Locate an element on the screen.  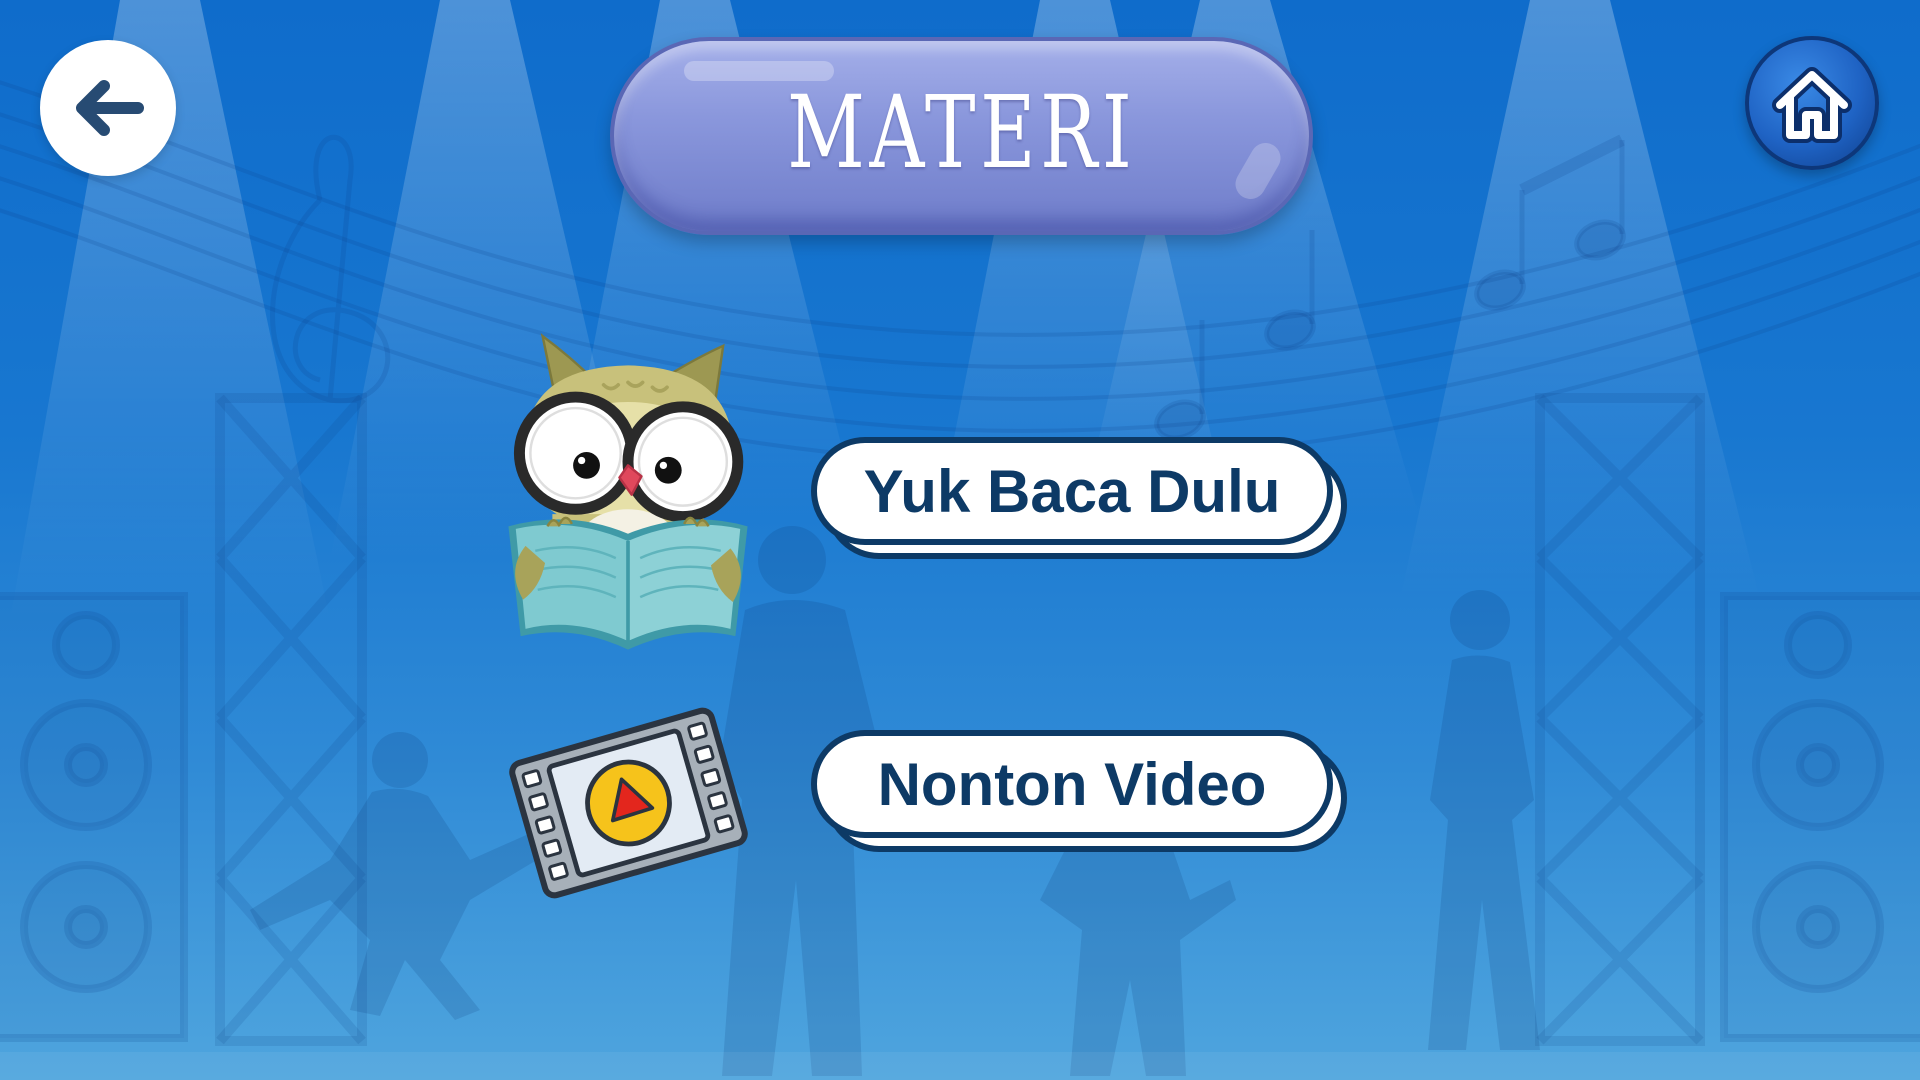
stage-floor is located at coordinates (960, 1066).